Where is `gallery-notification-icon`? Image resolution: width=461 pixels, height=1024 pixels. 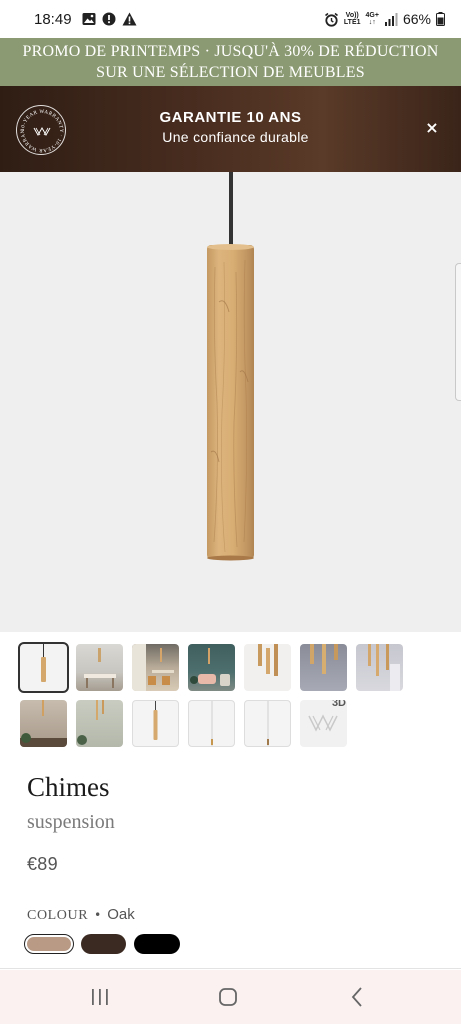
gallery-notification-icon is located at coordinates (89, 19).